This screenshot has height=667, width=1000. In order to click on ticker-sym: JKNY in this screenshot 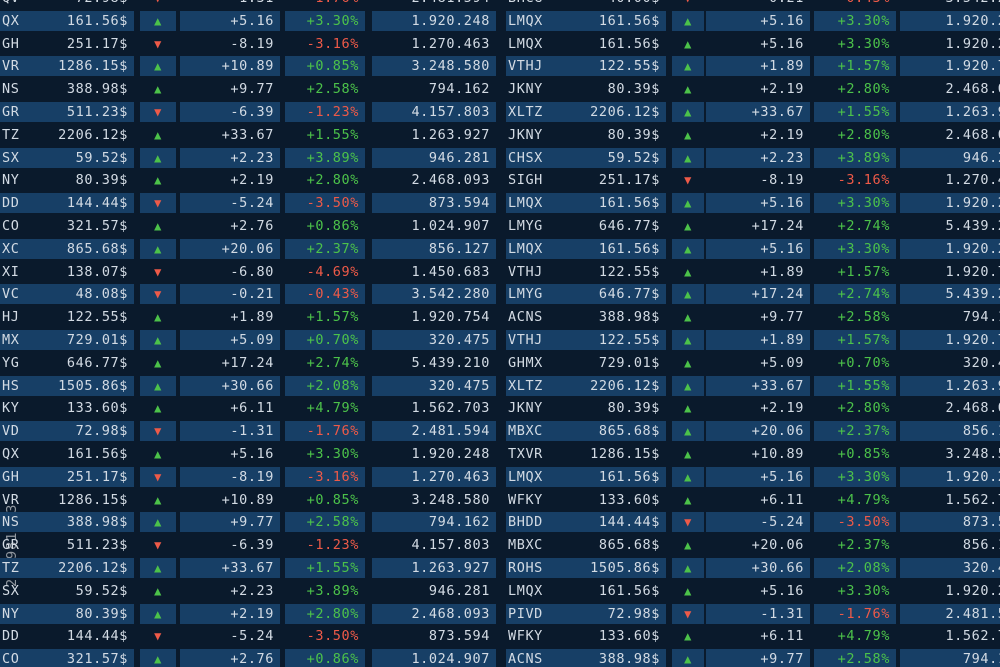, I will do `click(525, 89)`.